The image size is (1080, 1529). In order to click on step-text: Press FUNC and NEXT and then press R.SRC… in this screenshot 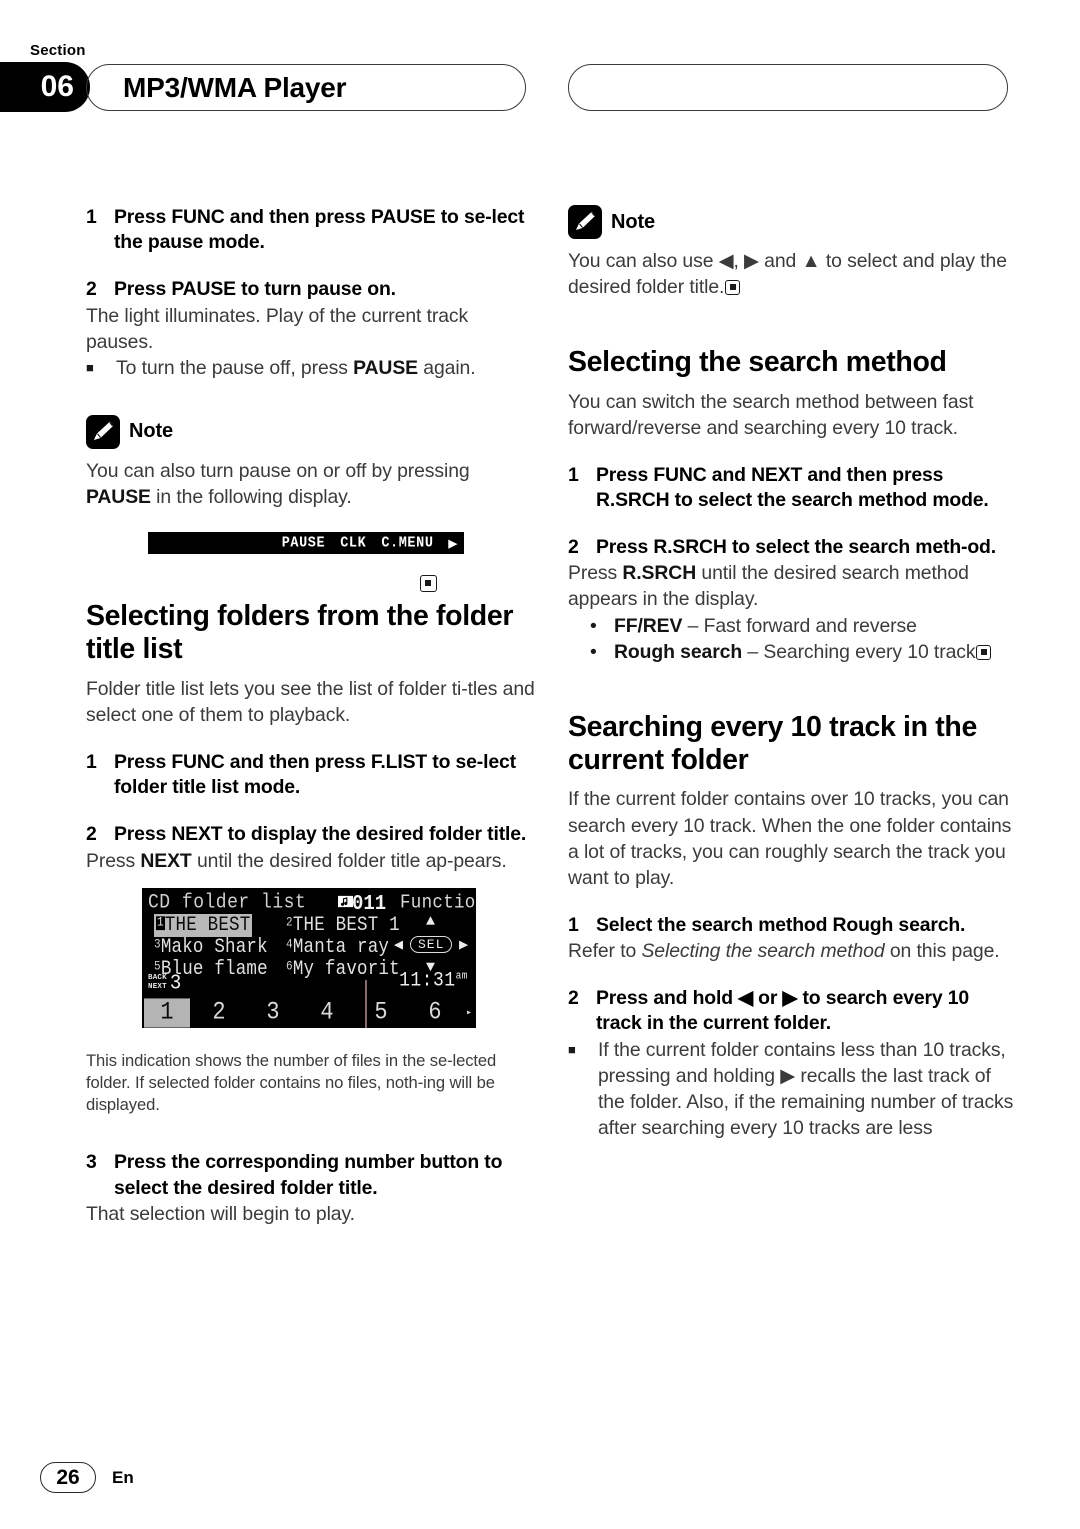, I will do `click(792, 487)`.